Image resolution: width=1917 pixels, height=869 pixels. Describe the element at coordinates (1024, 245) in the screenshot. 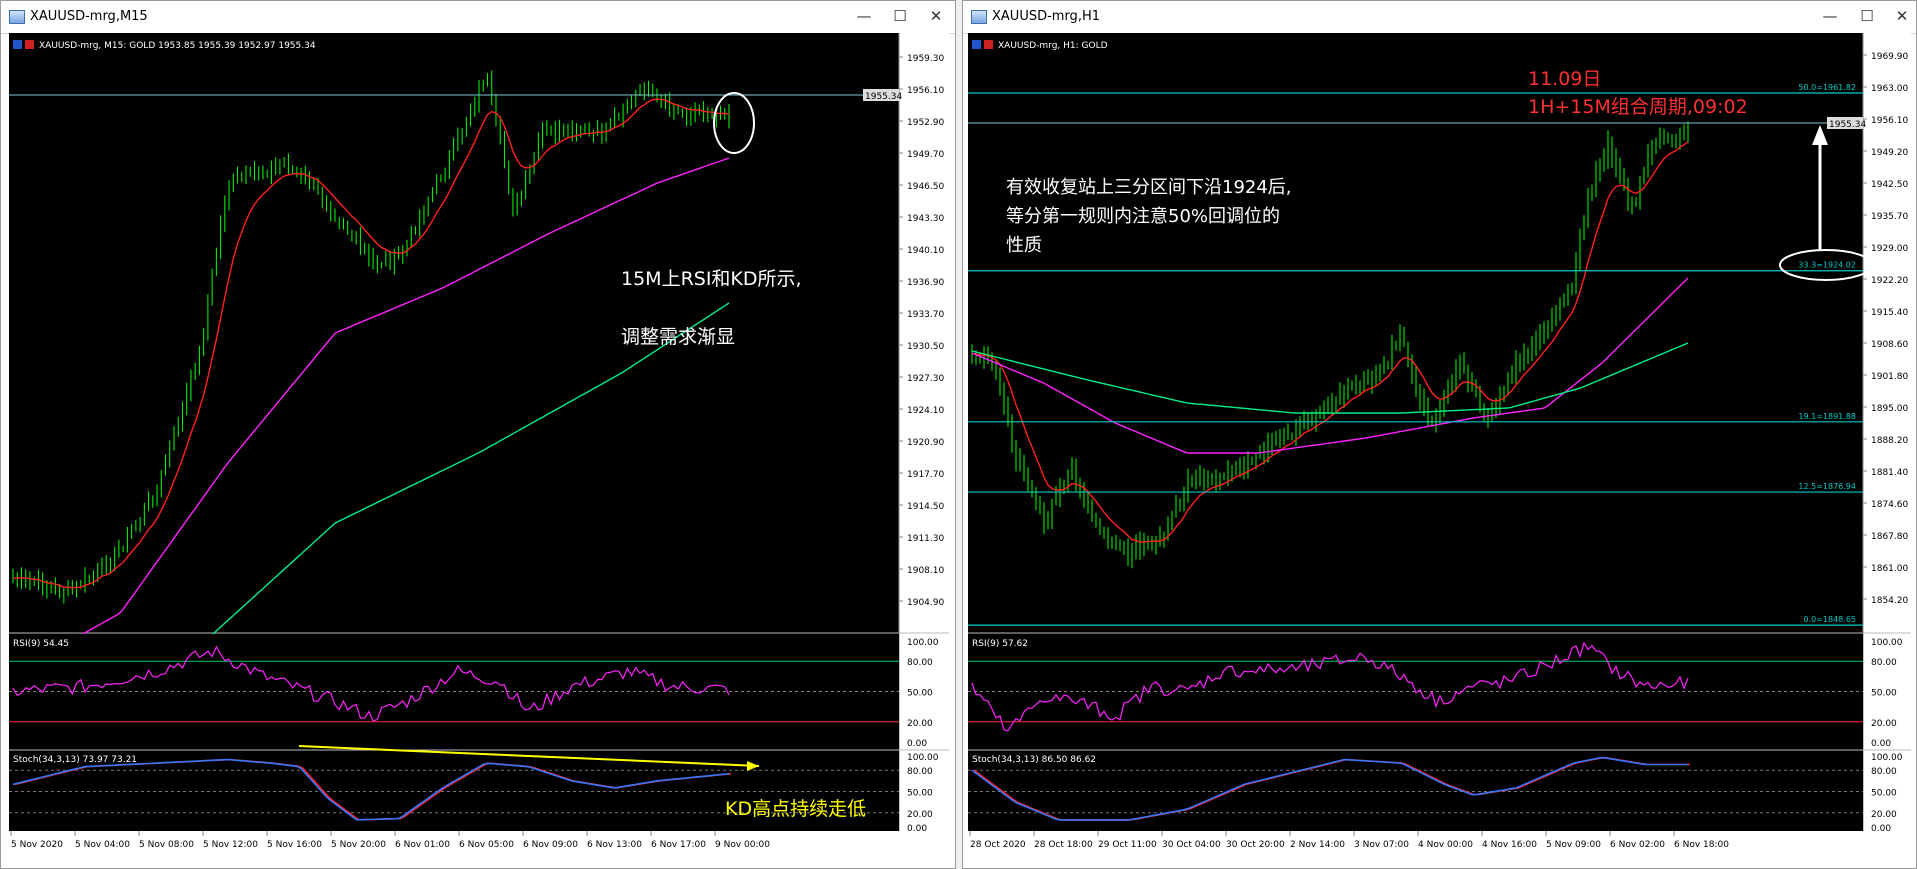

I see `annotation-text: 性质` at that location.